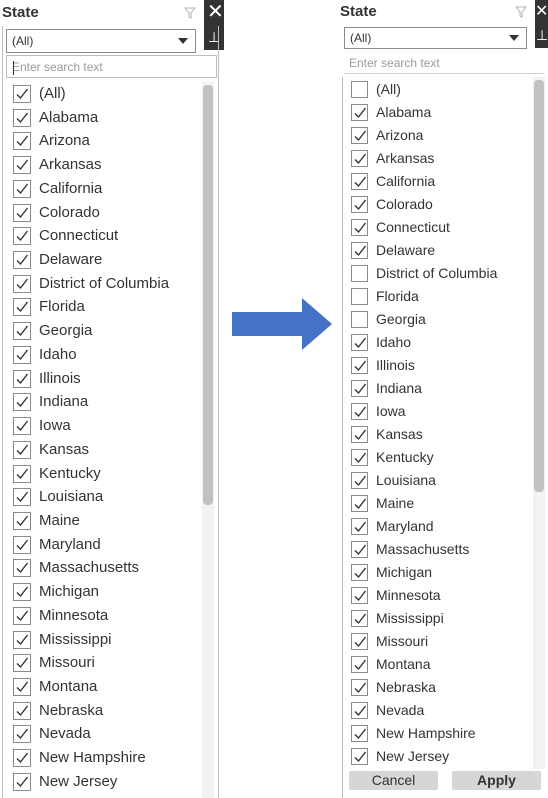 The height and width of the screenshot is (798, 548). What do you see at coordinates (104, 190) in the screenshot?
I see `list-item: California` at bounding box center [104, 190].